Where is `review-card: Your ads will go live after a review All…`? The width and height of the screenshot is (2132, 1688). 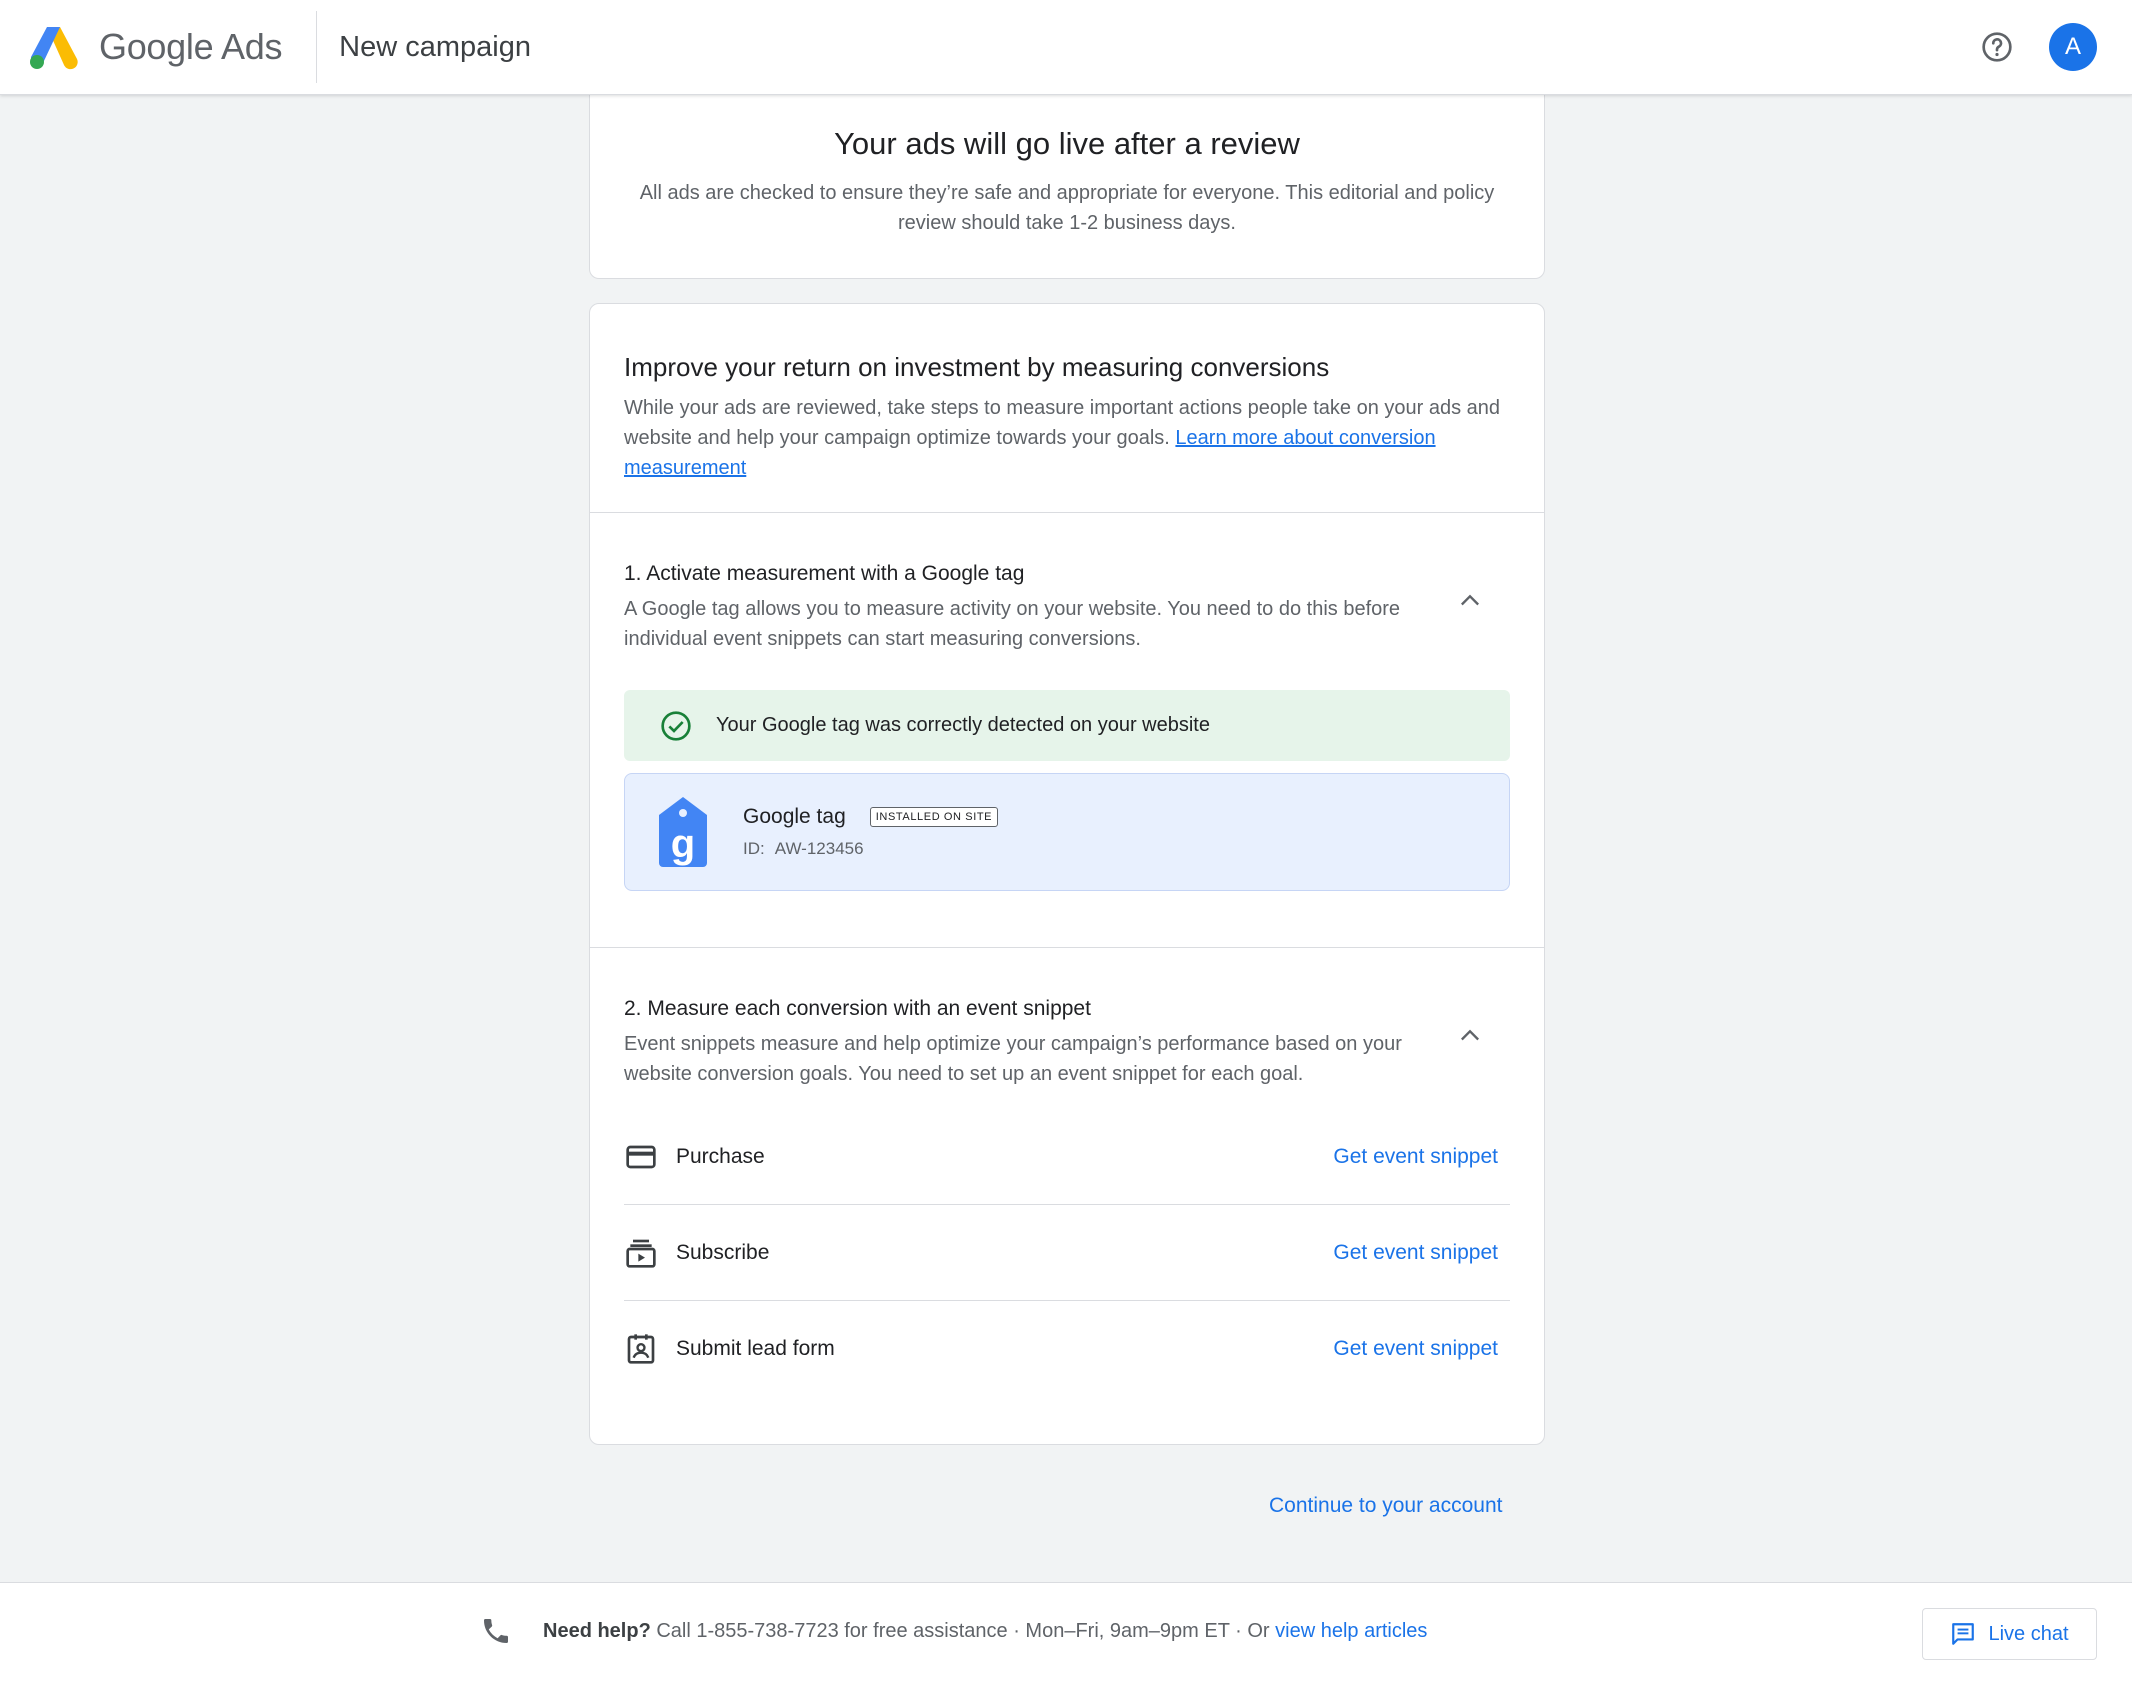 review-card: Your ads will go live after a review All… is located at coordinates (1067, 179).